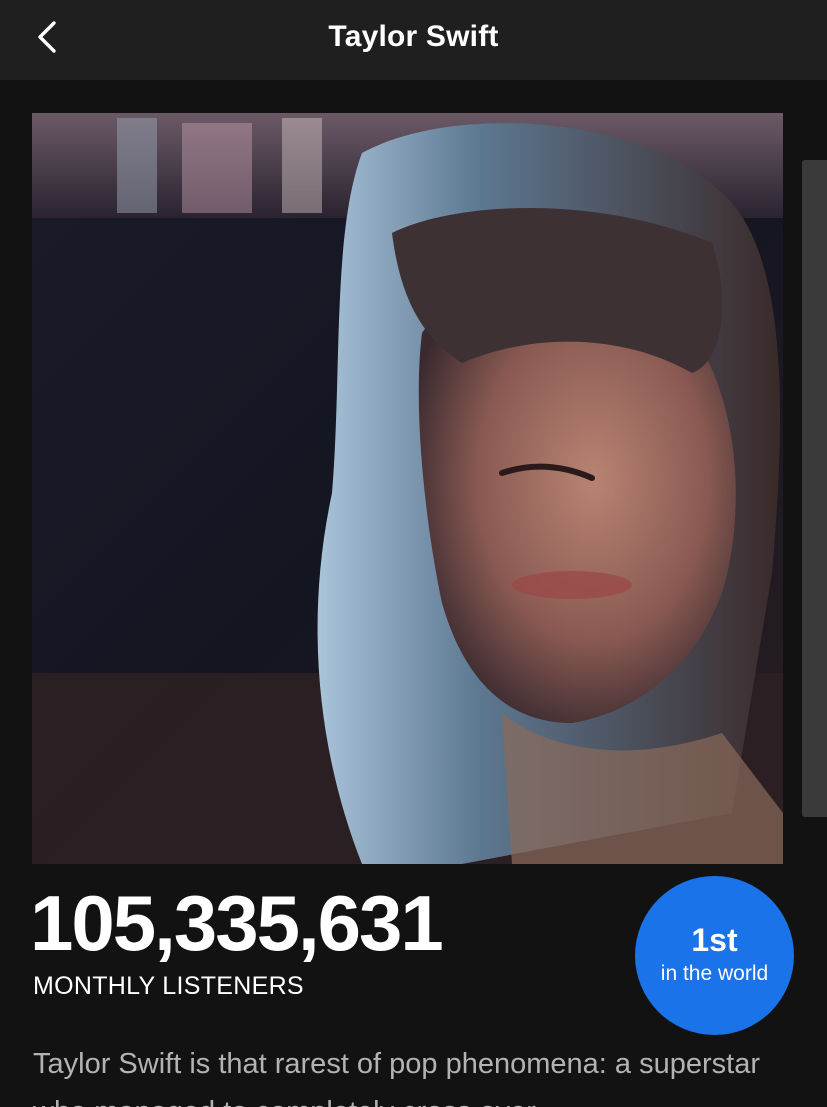 The width and height of the screenshot is (827, 1107). What do you see at coordinates (814, 488) in the screenshot?
I see `scrollbar` at bounding box center [814, 488].